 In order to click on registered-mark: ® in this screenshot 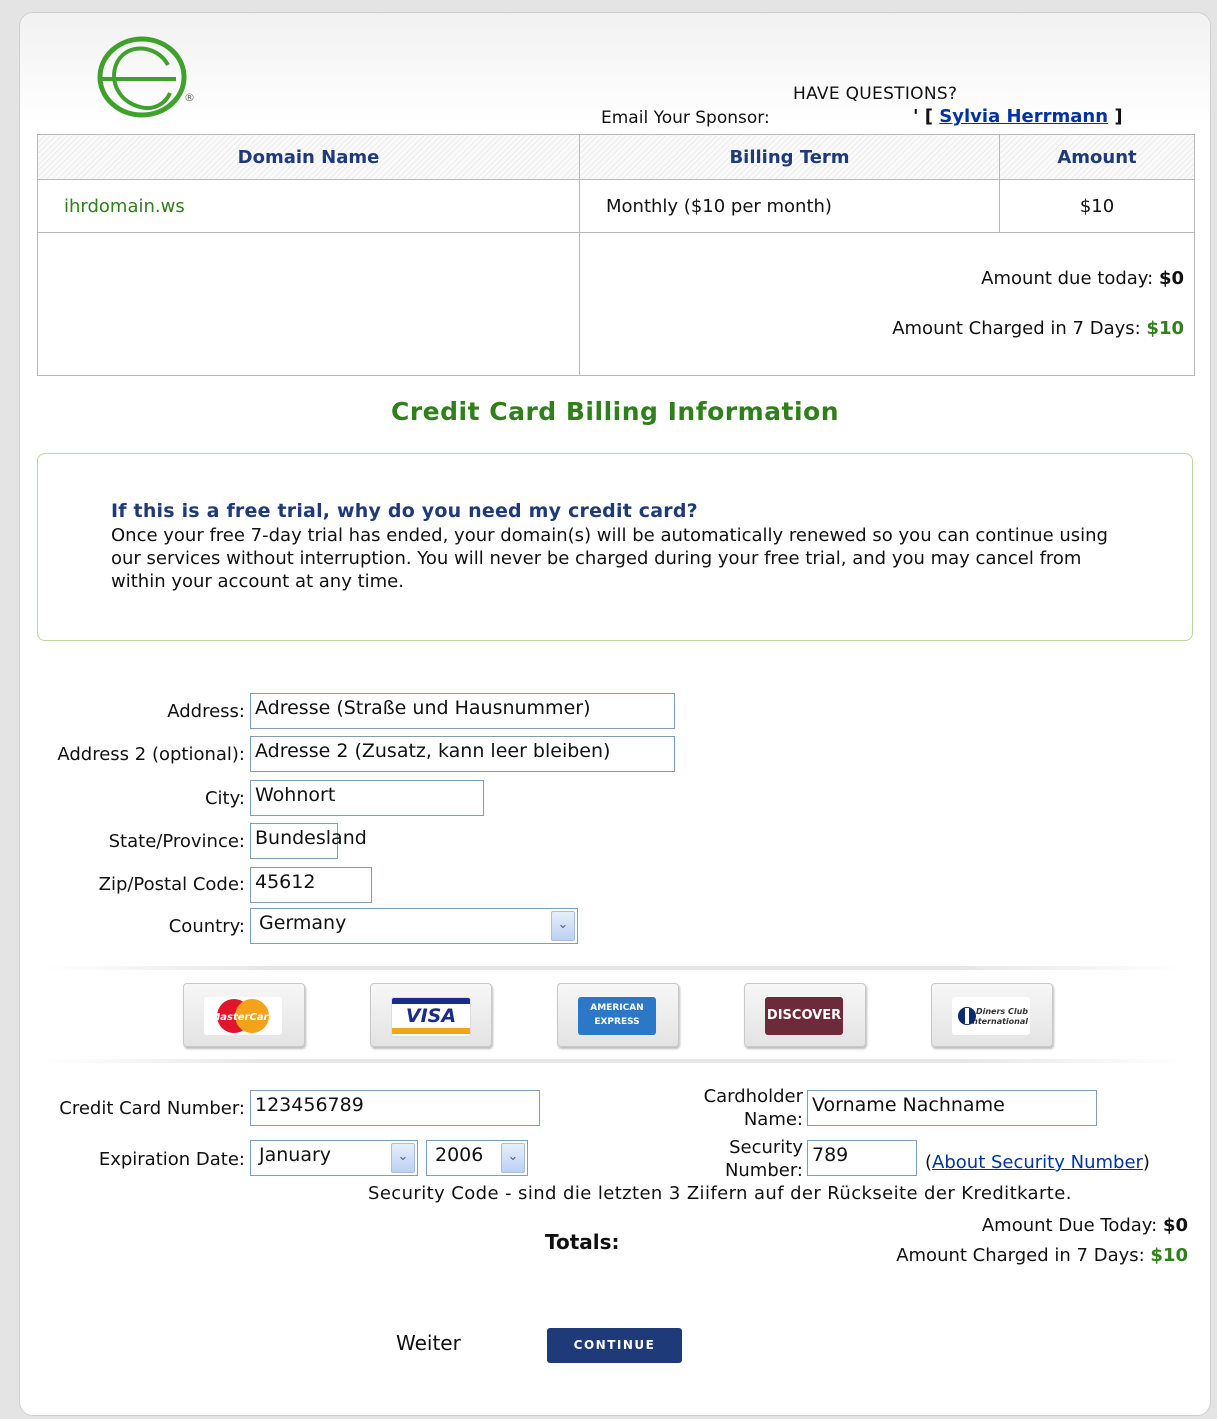, I will do `click(189, 97)`.